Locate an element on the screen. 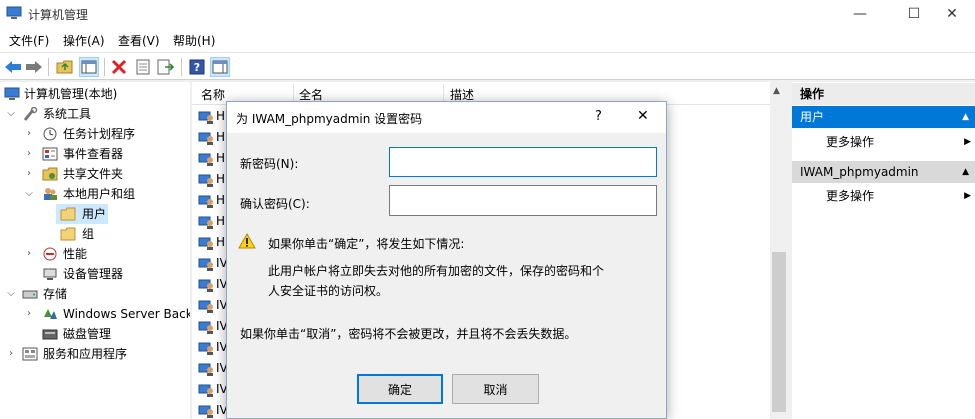 The image size is (975, 419). menu-view: 查看(V) is located at coordinates (139, 40).